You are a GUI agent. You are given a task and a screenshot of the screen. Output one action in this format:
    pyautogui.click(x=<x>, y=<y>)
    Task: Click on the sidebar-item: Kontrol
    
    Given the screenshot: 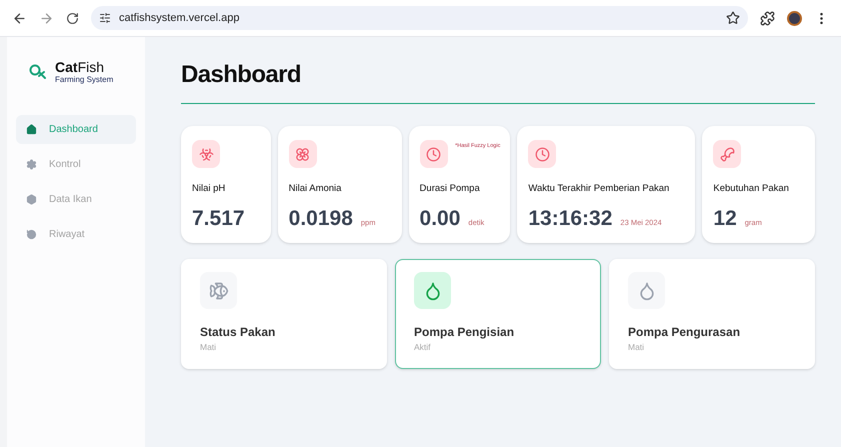 What is the action you would take?
    pyautogui.click(x=76, y=164)
    